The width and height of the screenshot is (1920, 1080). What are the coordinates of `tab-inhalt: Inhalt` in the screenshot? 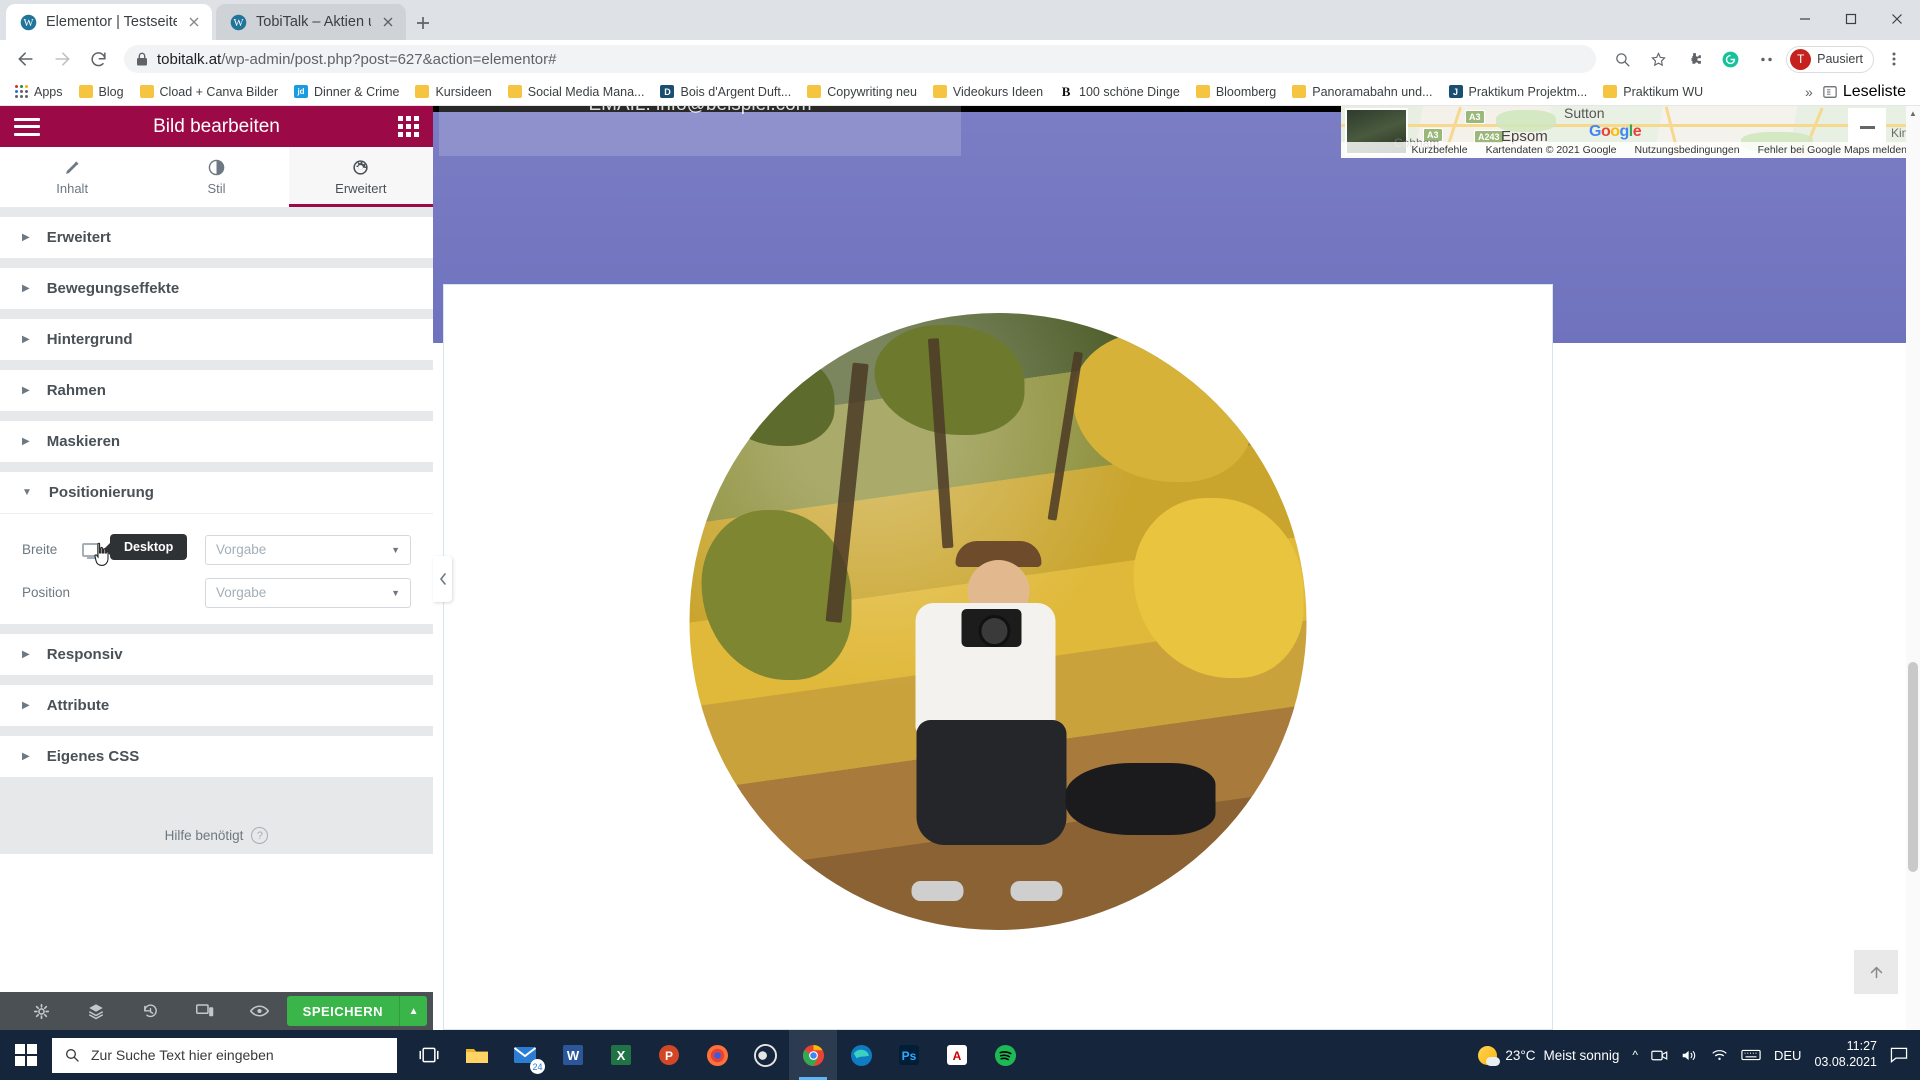 It's located at (72, 177).